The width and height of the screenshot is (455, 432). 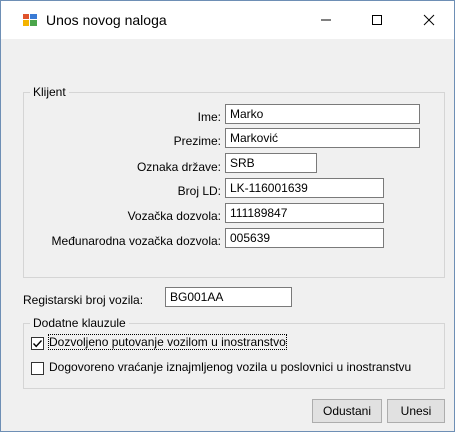 I want to click on minimize-button, so click(x=326, y=20).